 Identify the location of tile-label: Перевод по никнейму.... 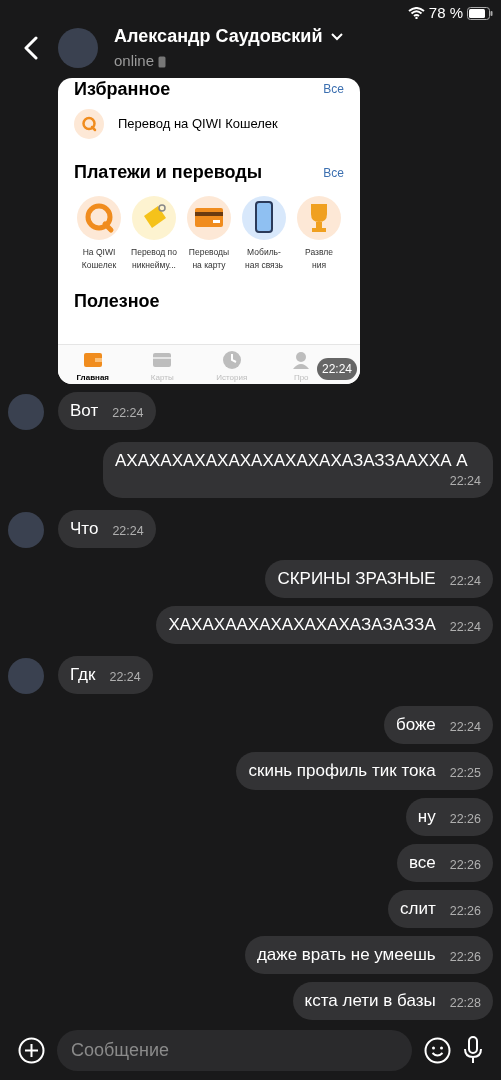
(154, 259).